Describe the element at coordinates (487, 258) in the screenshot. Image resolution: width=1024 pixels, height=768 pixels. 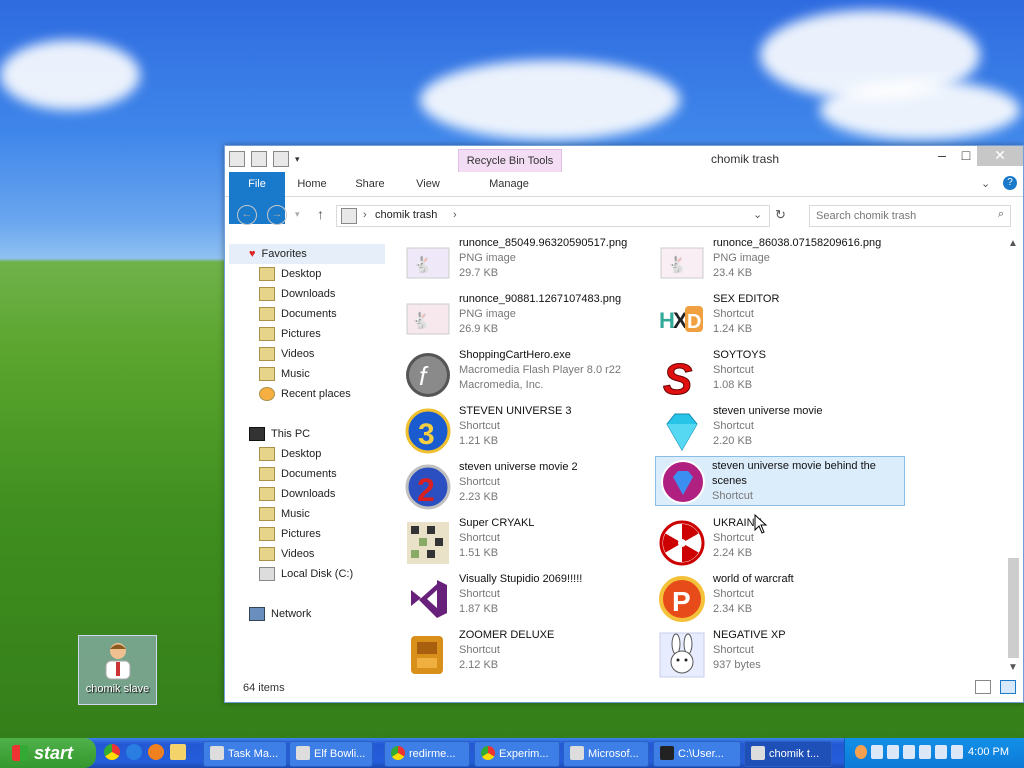
I see `file-type: PNG image` at that location.